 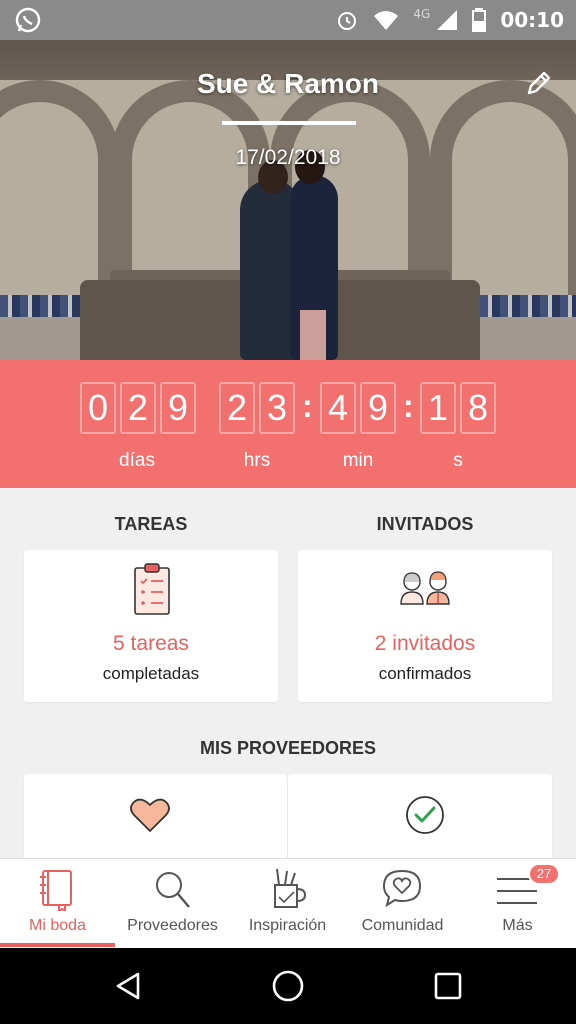 What do you see at coordinates (425, 643) in the screenshot?
I see `guests-count: 2 invitados` at bounding box center [425, 643].